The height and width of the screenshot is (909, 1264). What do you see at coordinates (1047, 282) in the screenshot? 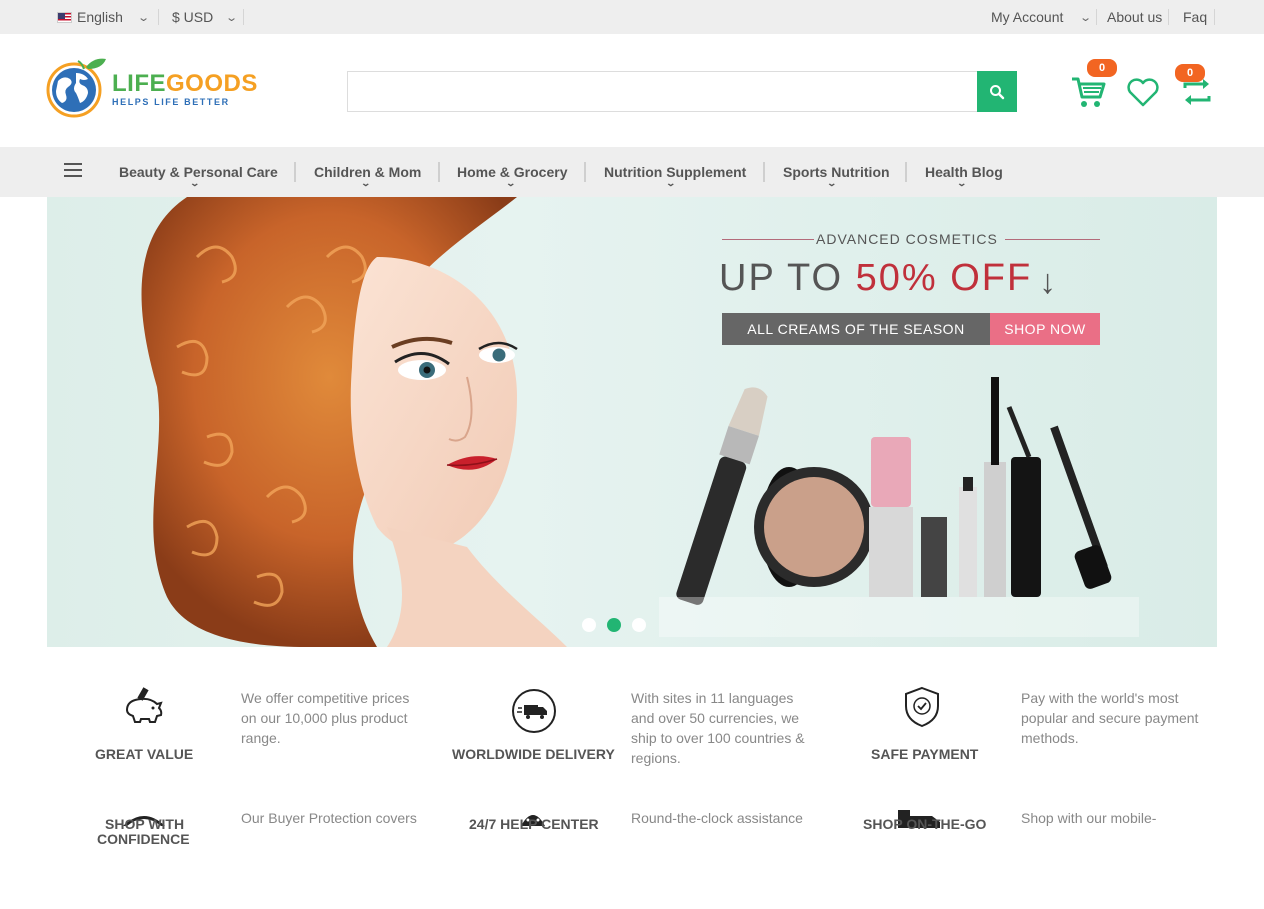
I see `arrow-down-icon: ↓` at bounding box center [1047, 282].